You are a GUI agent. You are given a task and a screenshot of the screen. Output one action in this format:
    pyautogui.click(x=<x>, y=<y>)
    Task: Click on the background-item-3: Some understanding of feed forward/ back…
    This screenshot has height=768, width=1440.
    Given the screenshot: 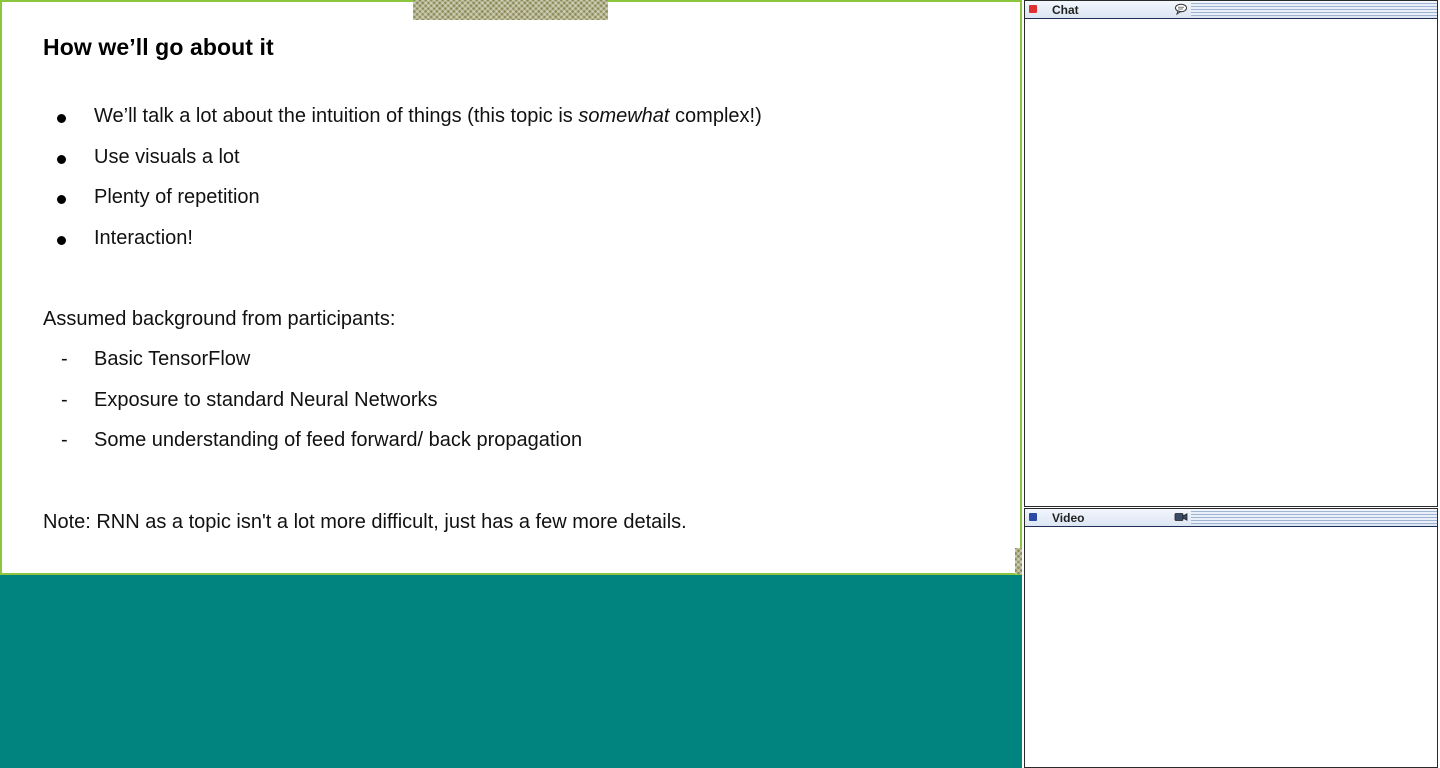 What is the action you would take?
    pyautogui.click(x=338, y=440)
    